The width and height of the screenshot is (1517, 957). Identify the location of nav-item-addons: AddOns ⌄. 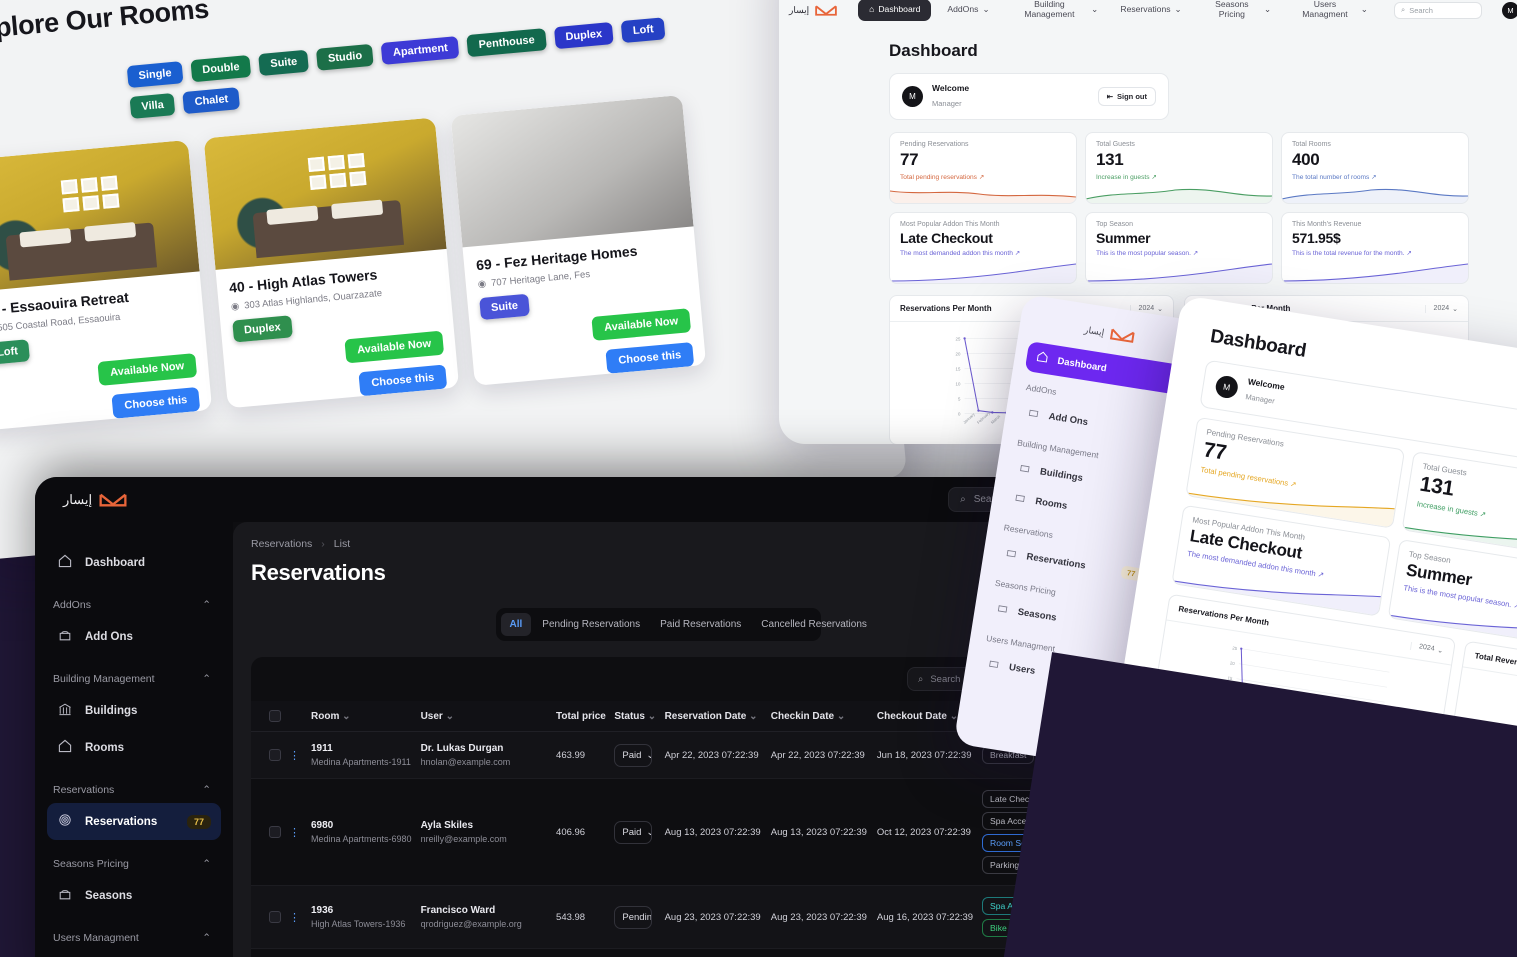
(968, 10).